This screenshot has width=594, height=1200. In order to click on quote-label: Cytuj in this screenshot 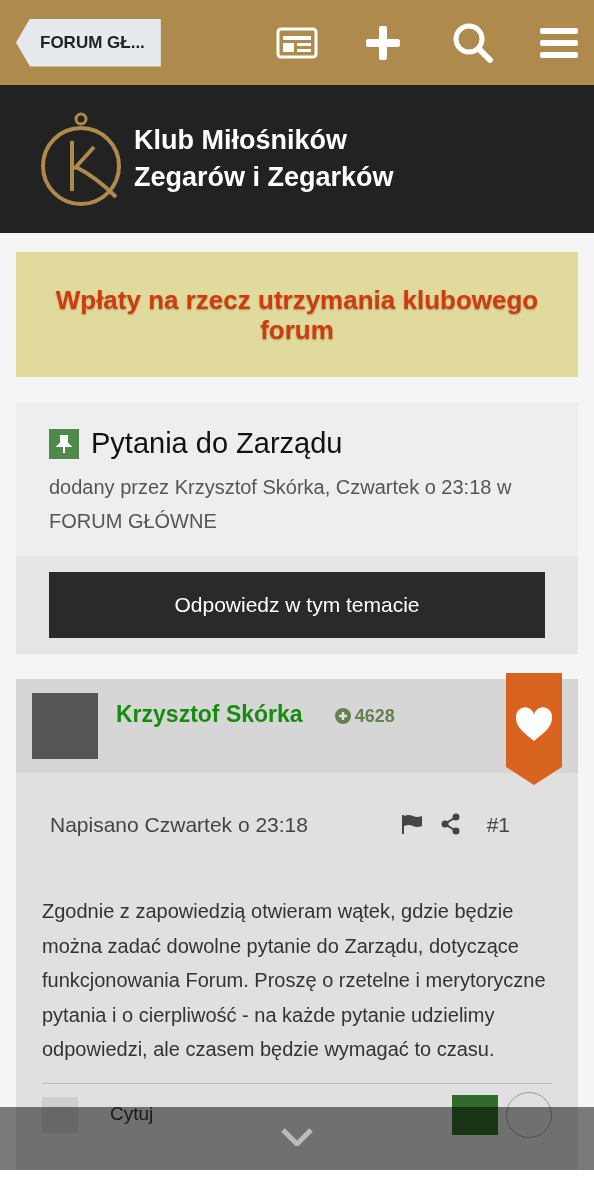, I will do `click(132, 1114)`.